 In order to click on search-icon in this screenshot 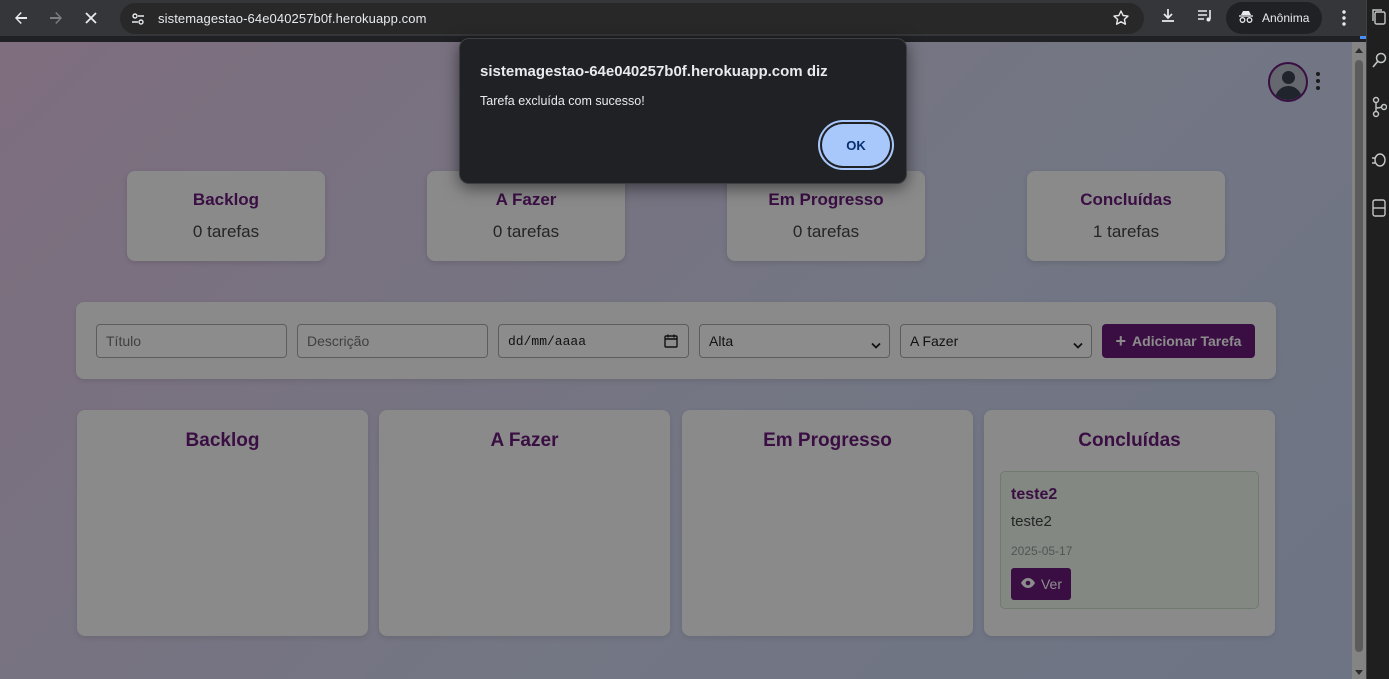, I will do `click(1379, 63)`.